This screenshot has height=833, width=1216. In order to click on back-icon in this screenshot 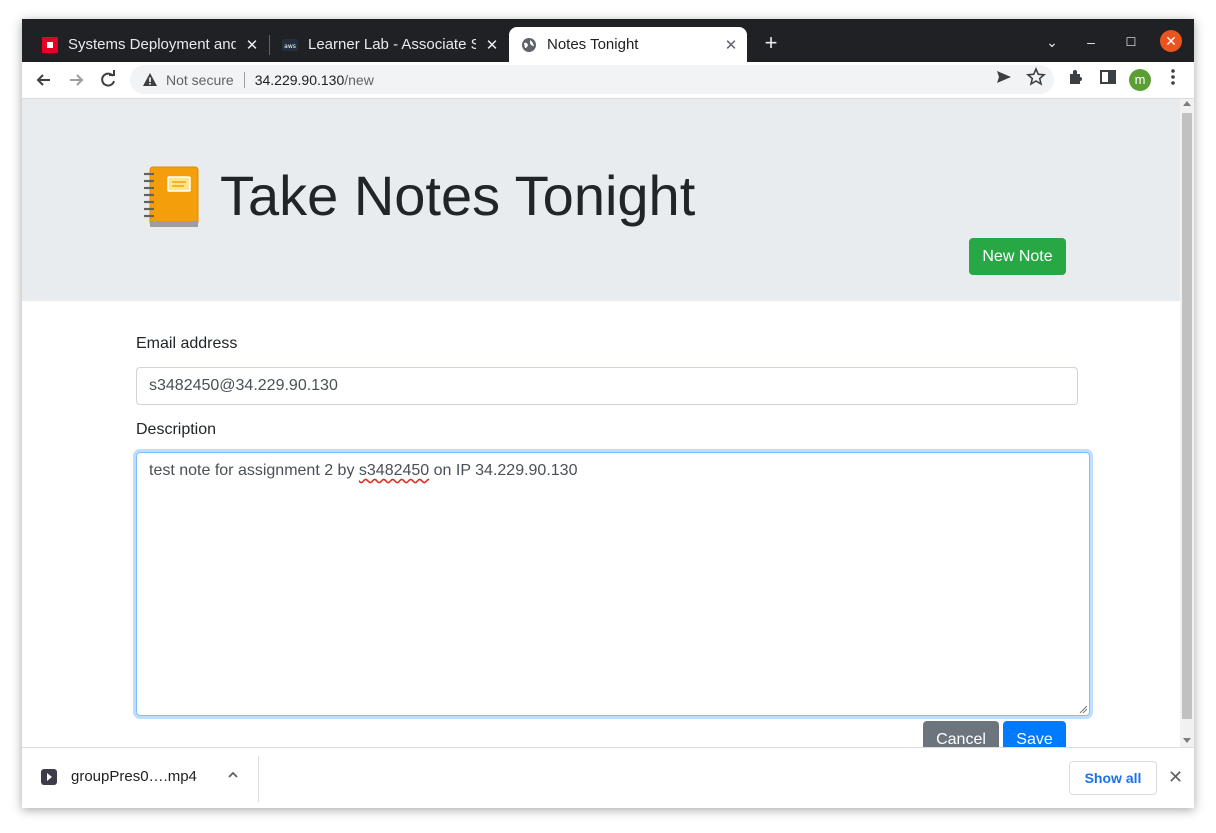, I will do `click(44, 80)`.